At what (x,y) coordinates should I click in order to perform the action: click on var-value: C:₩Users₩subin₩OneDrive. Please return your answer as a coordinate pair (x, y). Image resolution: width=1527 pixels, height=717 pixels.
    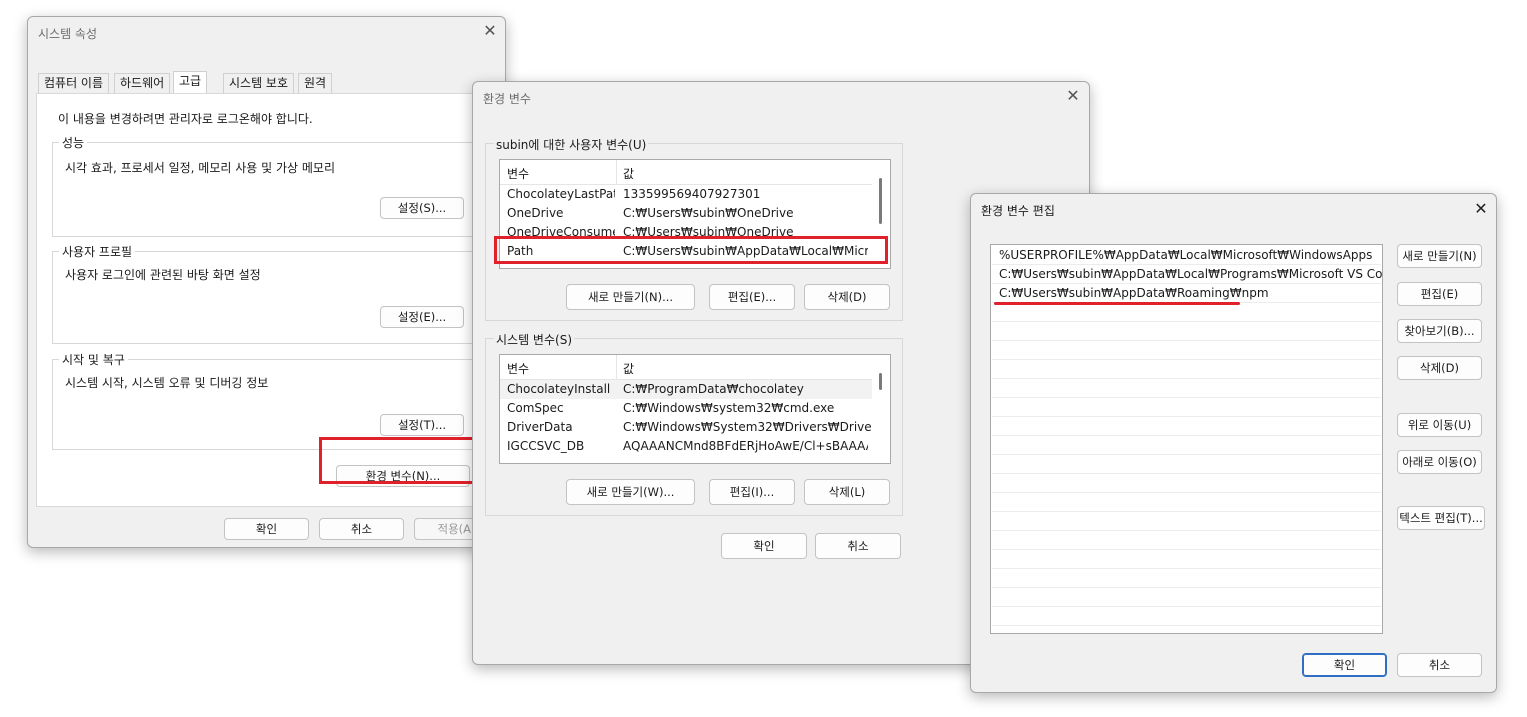
    Looking at the image, I should click on (708, 213).